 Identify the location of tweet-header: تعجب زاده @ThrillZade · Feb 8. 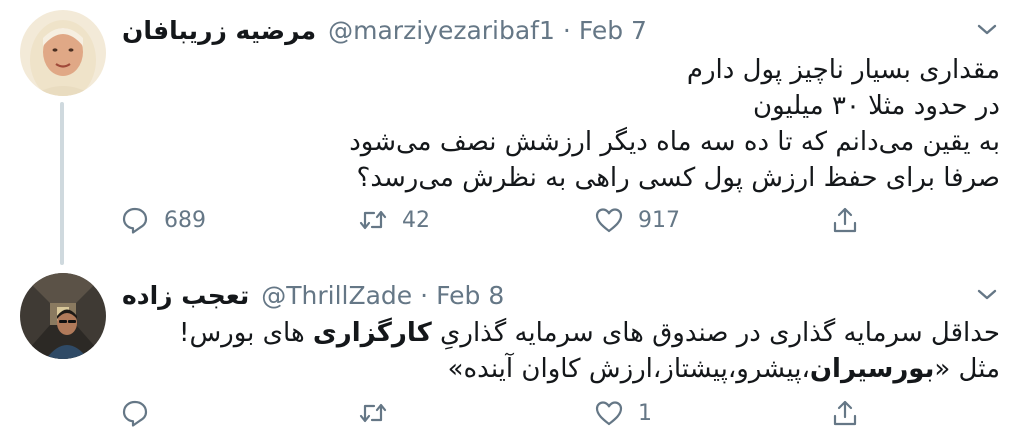
(313, 295).